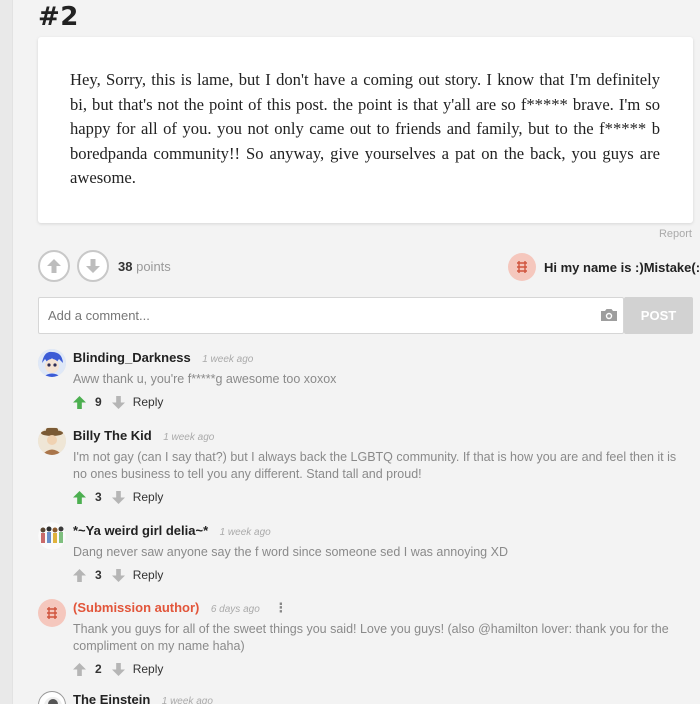 This screenshot has width=700, height=704. I want to click on comment-author: (Submission author), so click(136, 607).